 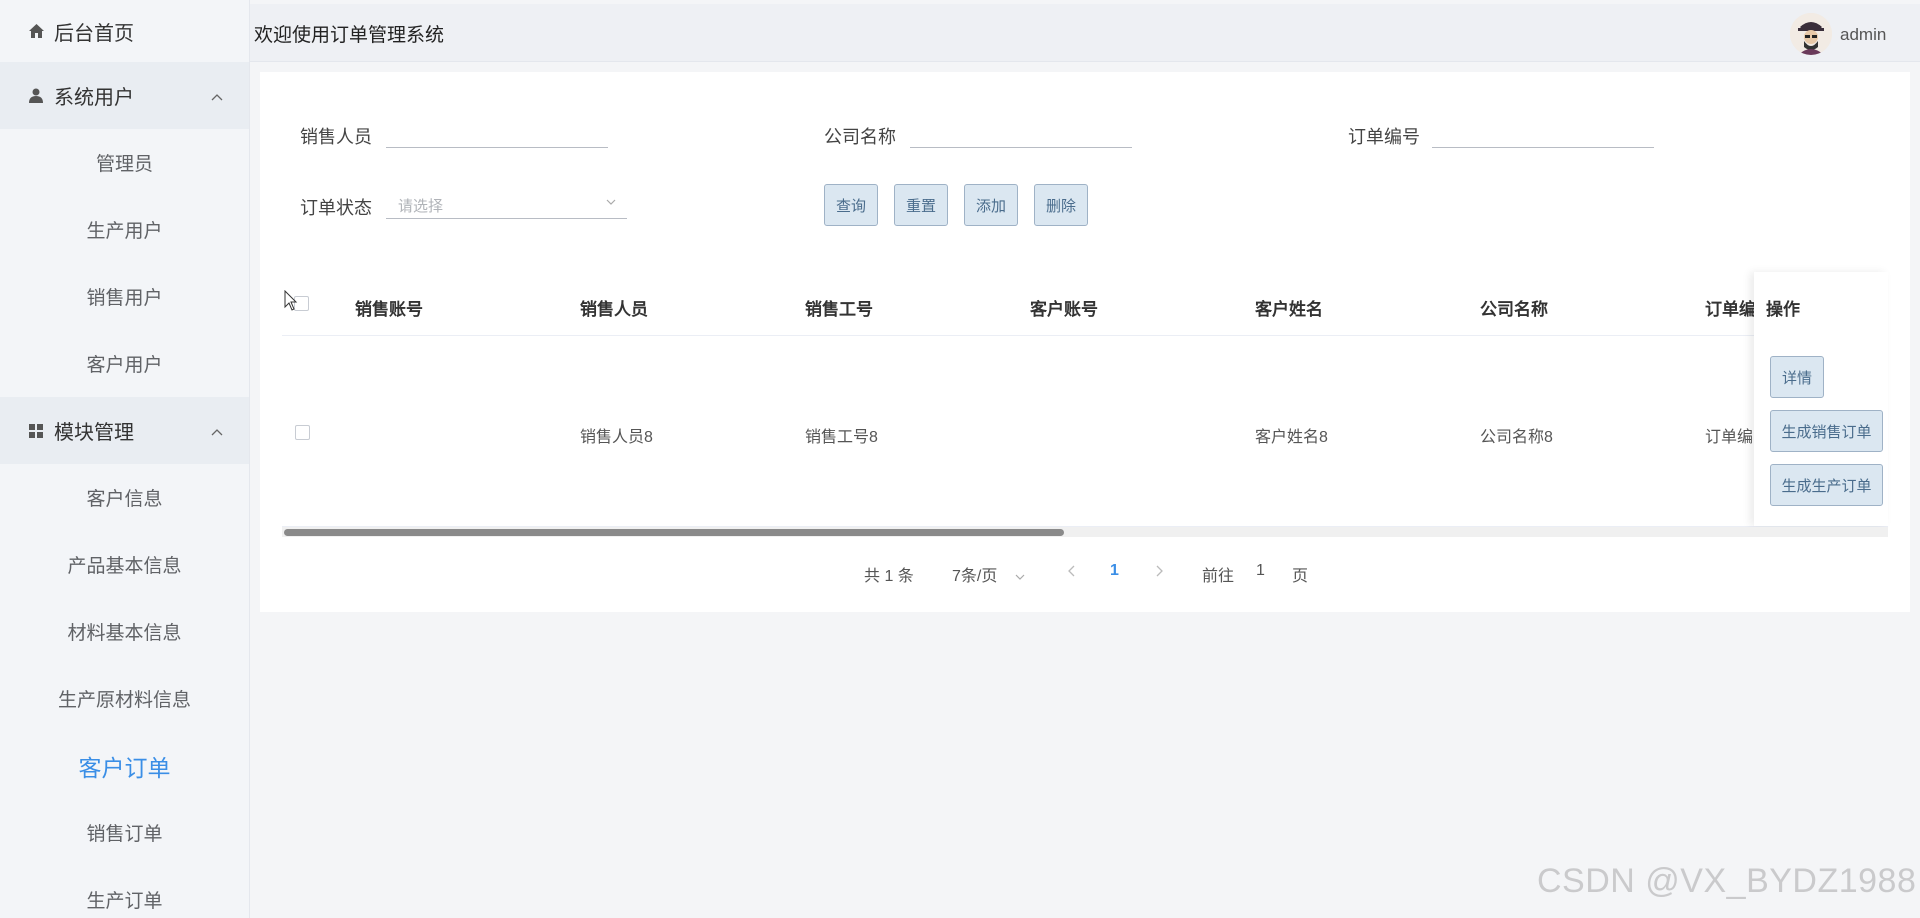 I want to click on sidebar-item-label: 客户订单, so click(x=124, y=767).